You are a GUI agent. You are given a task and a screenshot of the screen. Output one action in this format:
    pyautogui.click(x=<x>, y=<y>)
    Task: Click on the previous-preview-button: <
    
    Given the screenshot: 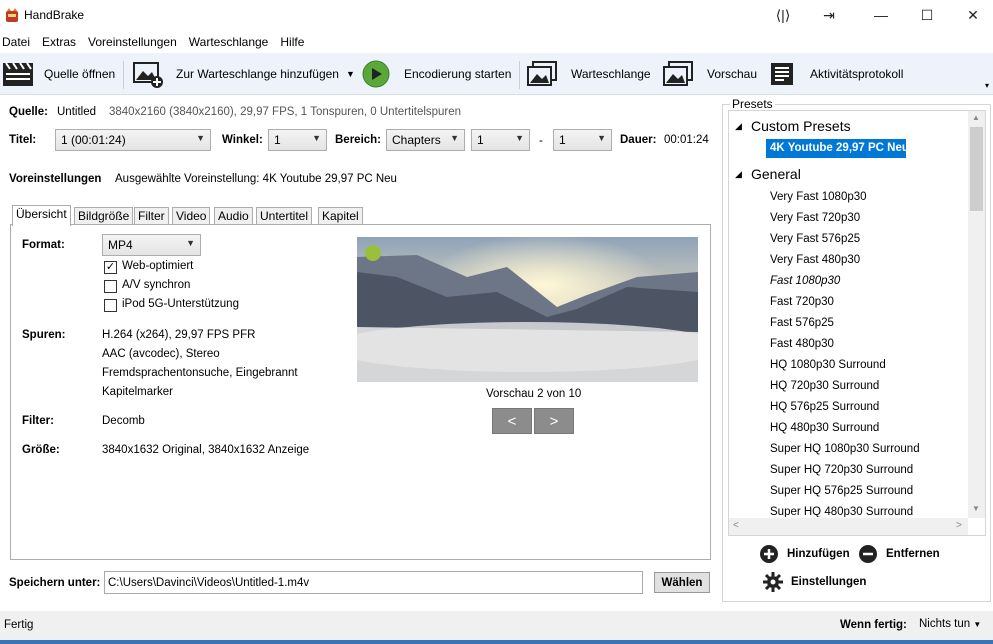 What is the action you would take?
    pyautogui.click(x=512, y=421)
    